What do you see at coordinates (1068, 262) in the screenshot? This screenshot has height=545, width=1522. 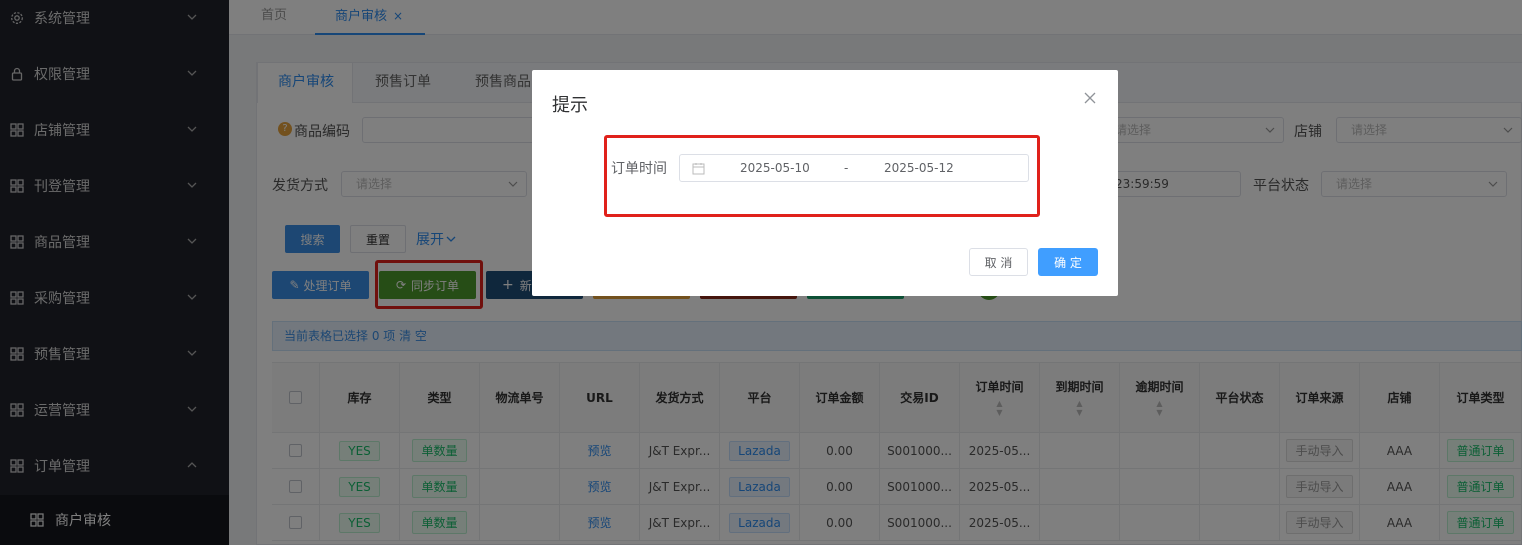 I see `confirm-button: 确 定` at bounding box center [1068, 262].